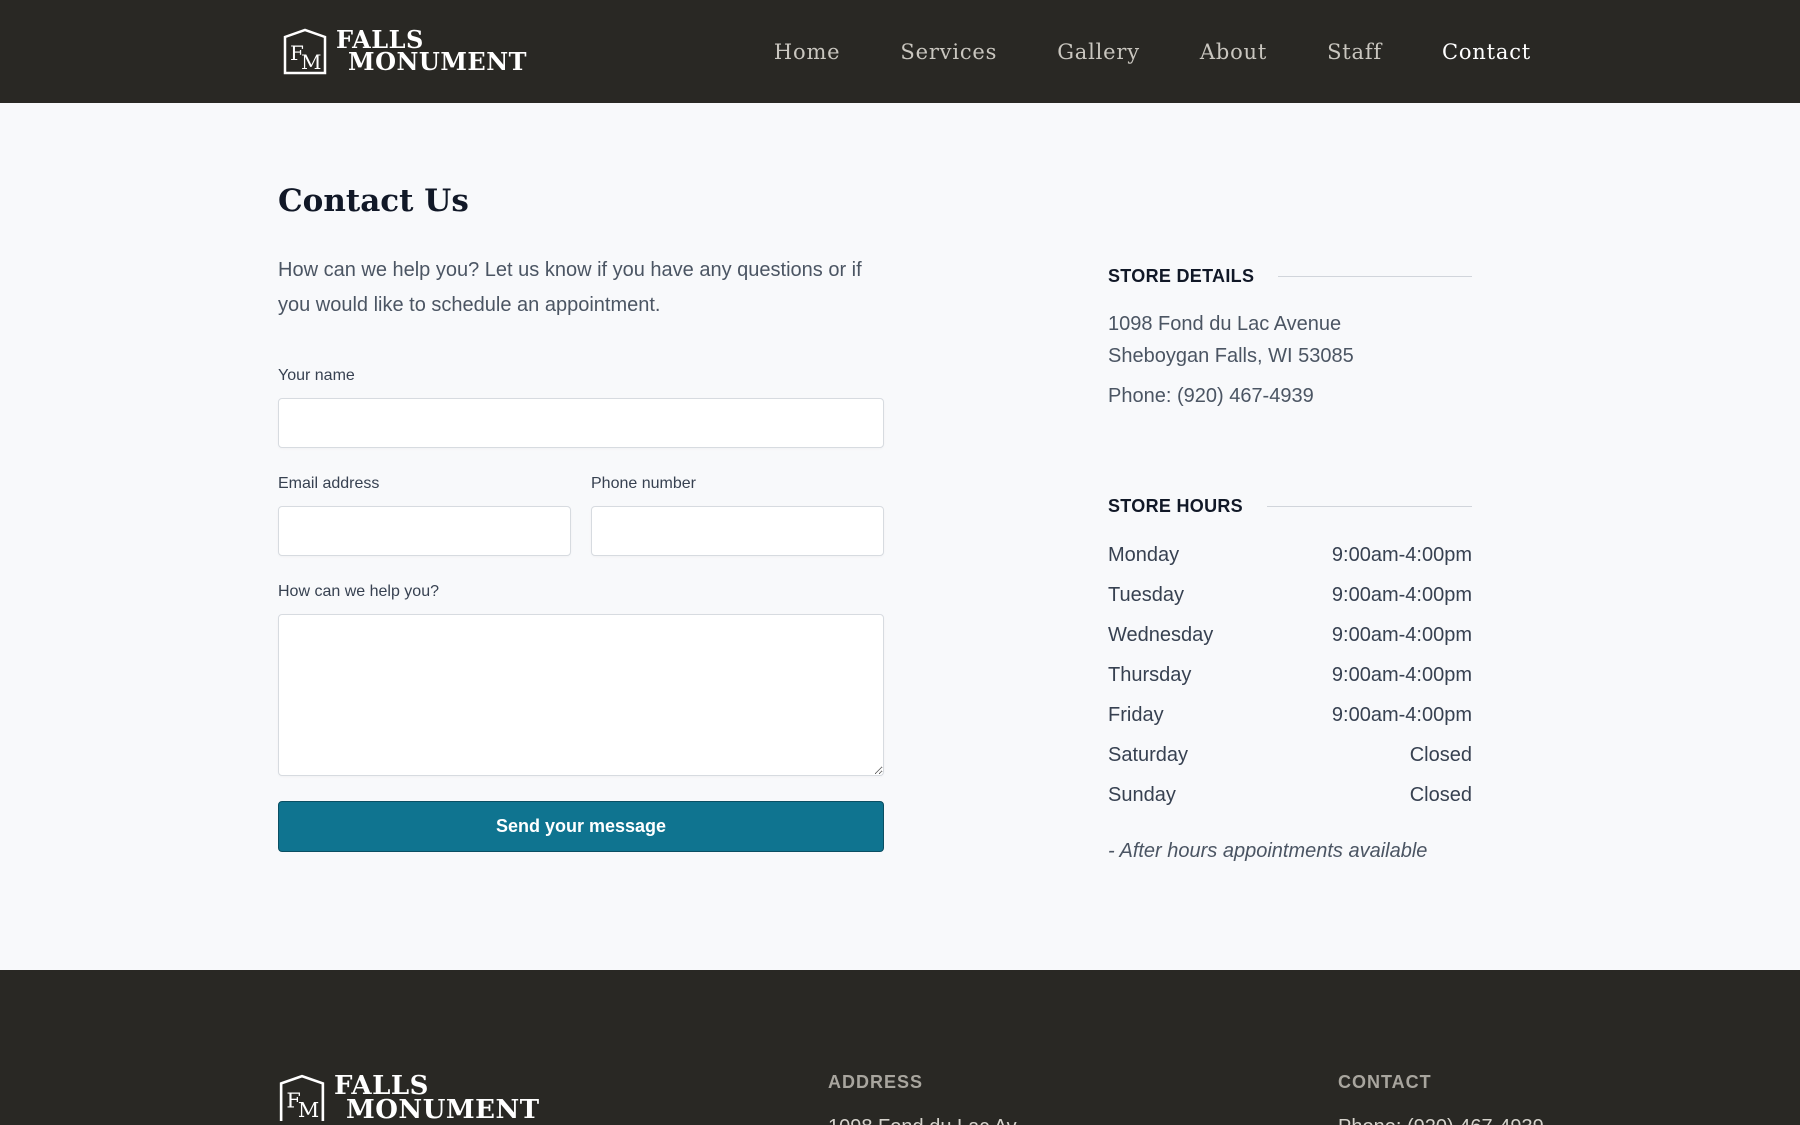  I want to click on nav-services: Services, so click(948, 52).